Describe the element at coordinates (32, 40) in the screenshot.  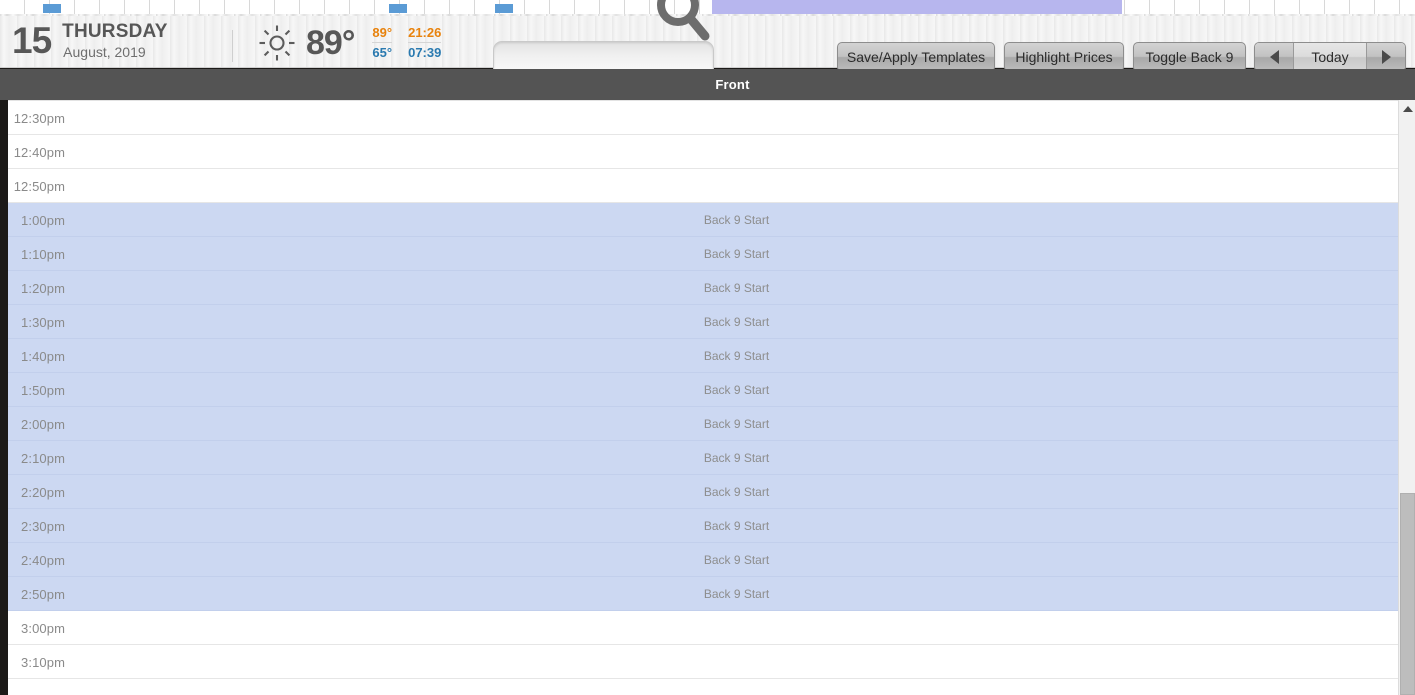
I see `date-day: 15` at that location.